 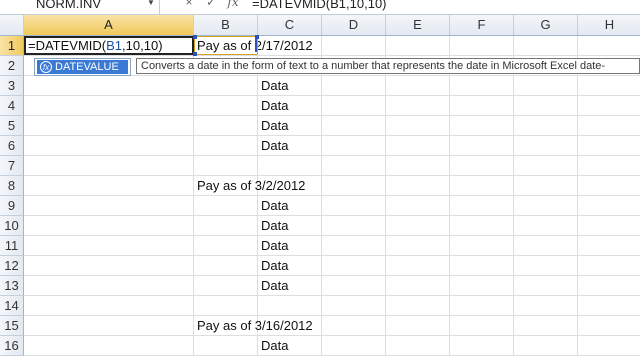 What do you see at coordinates (226, 226) in the screenshot?
I see `cell-b10` at bounding box center [226, 226].